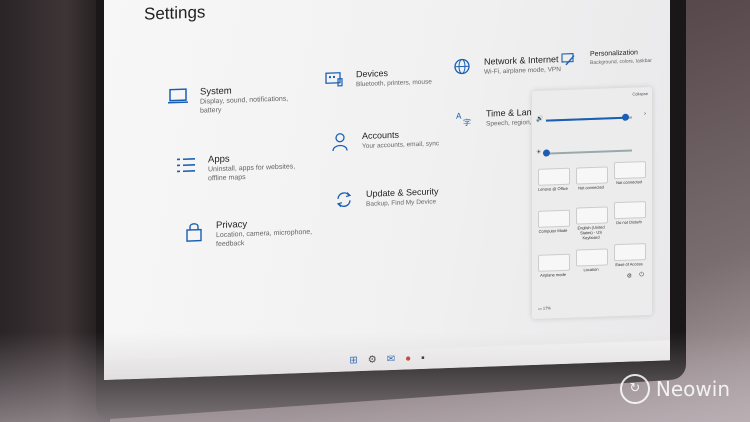 The height and width of the screenshot is (422, 750). Describe the element at coordinates (553, 188) in the screenshot. I see `tile-label: Lenovo @ Office` at that location.